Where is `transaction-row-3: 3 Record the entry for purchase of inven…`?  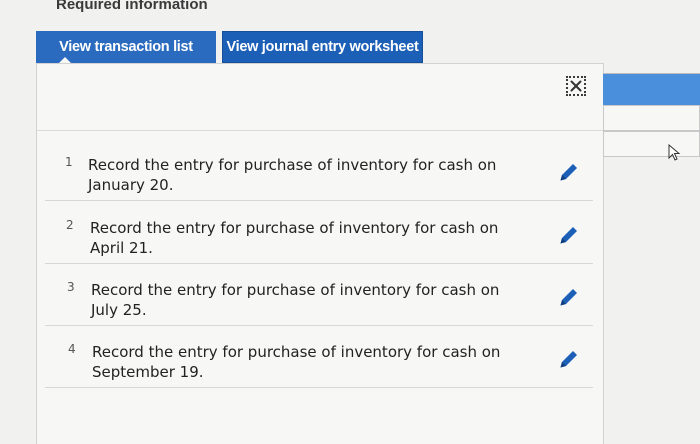
transaction-row-3: 3 Record the entry for purchase of inven… is located at coordinates (319, 295).